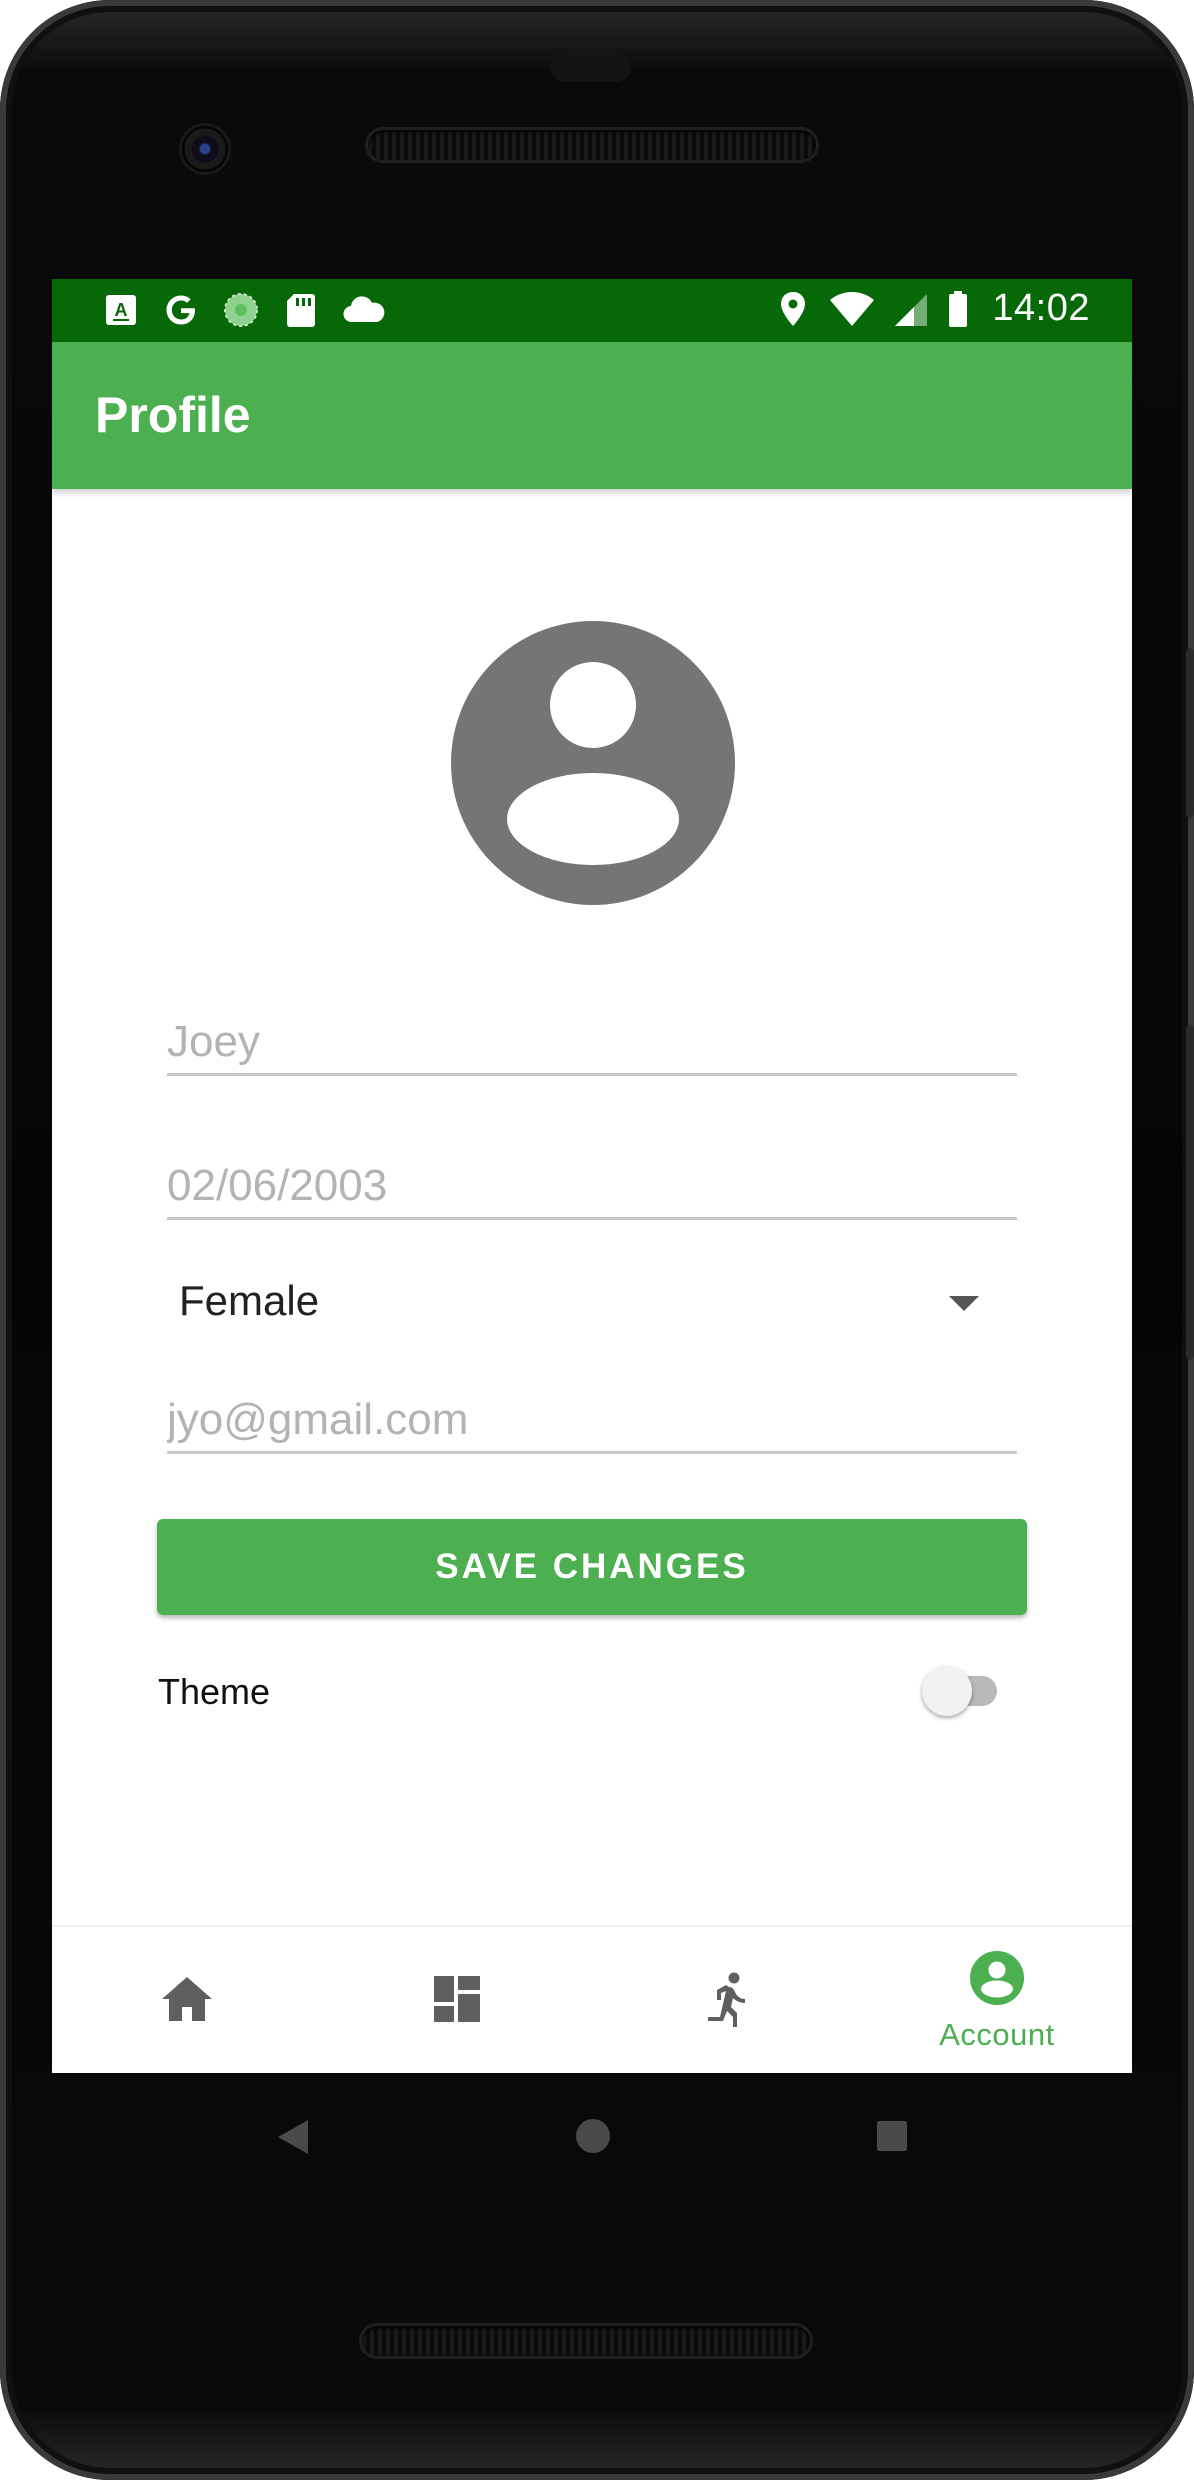  Describe the element at coordinates (301, 310) in the screenshot. I see `sd-card-icon` at that location.